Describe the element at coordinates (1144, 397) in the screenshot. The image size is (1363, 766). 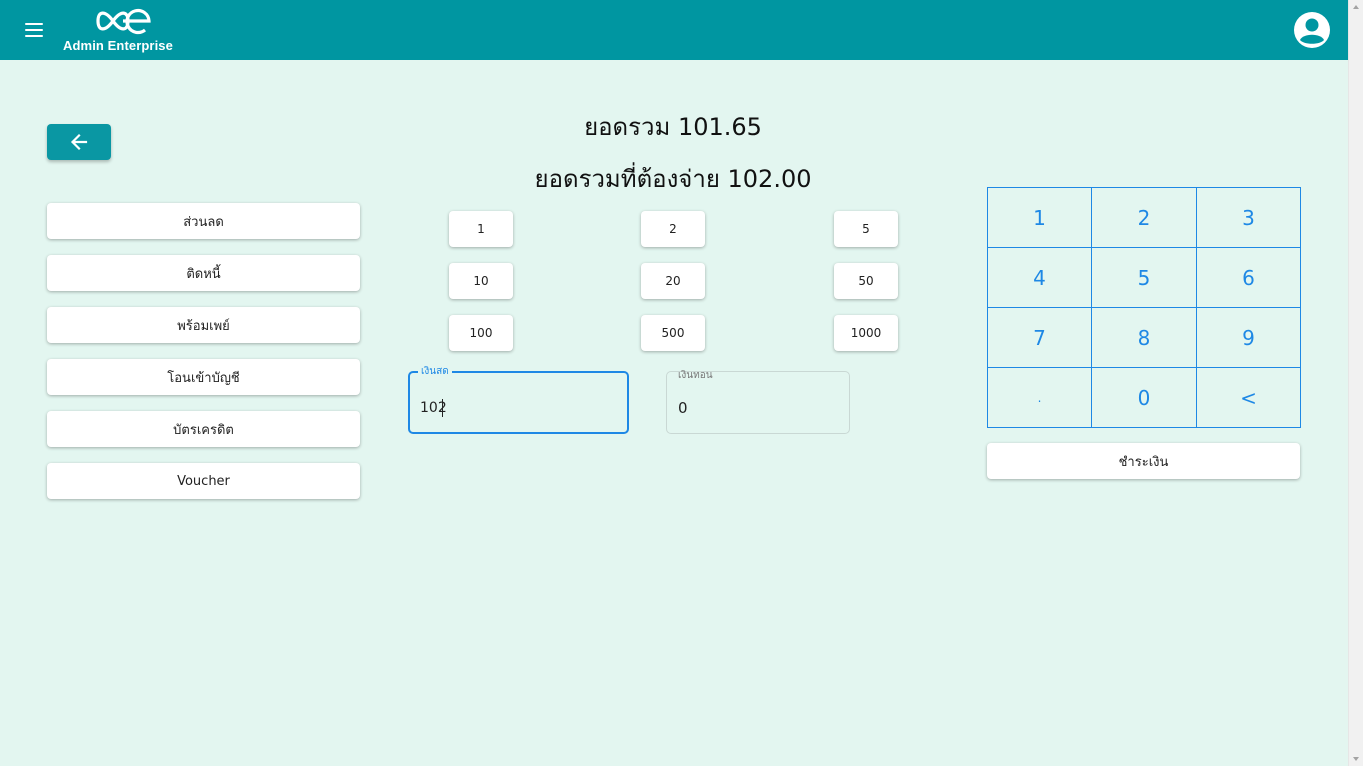
I see `keypad-key-0: 0` at that location.